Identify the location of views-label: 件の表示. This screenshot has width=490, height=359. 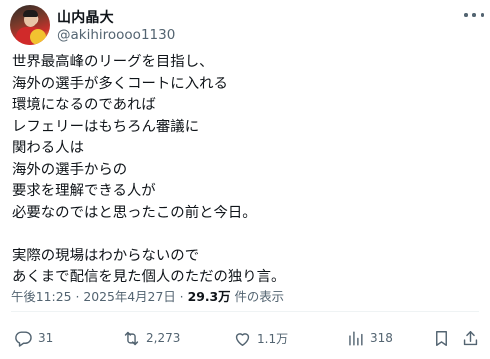
(259, 296).